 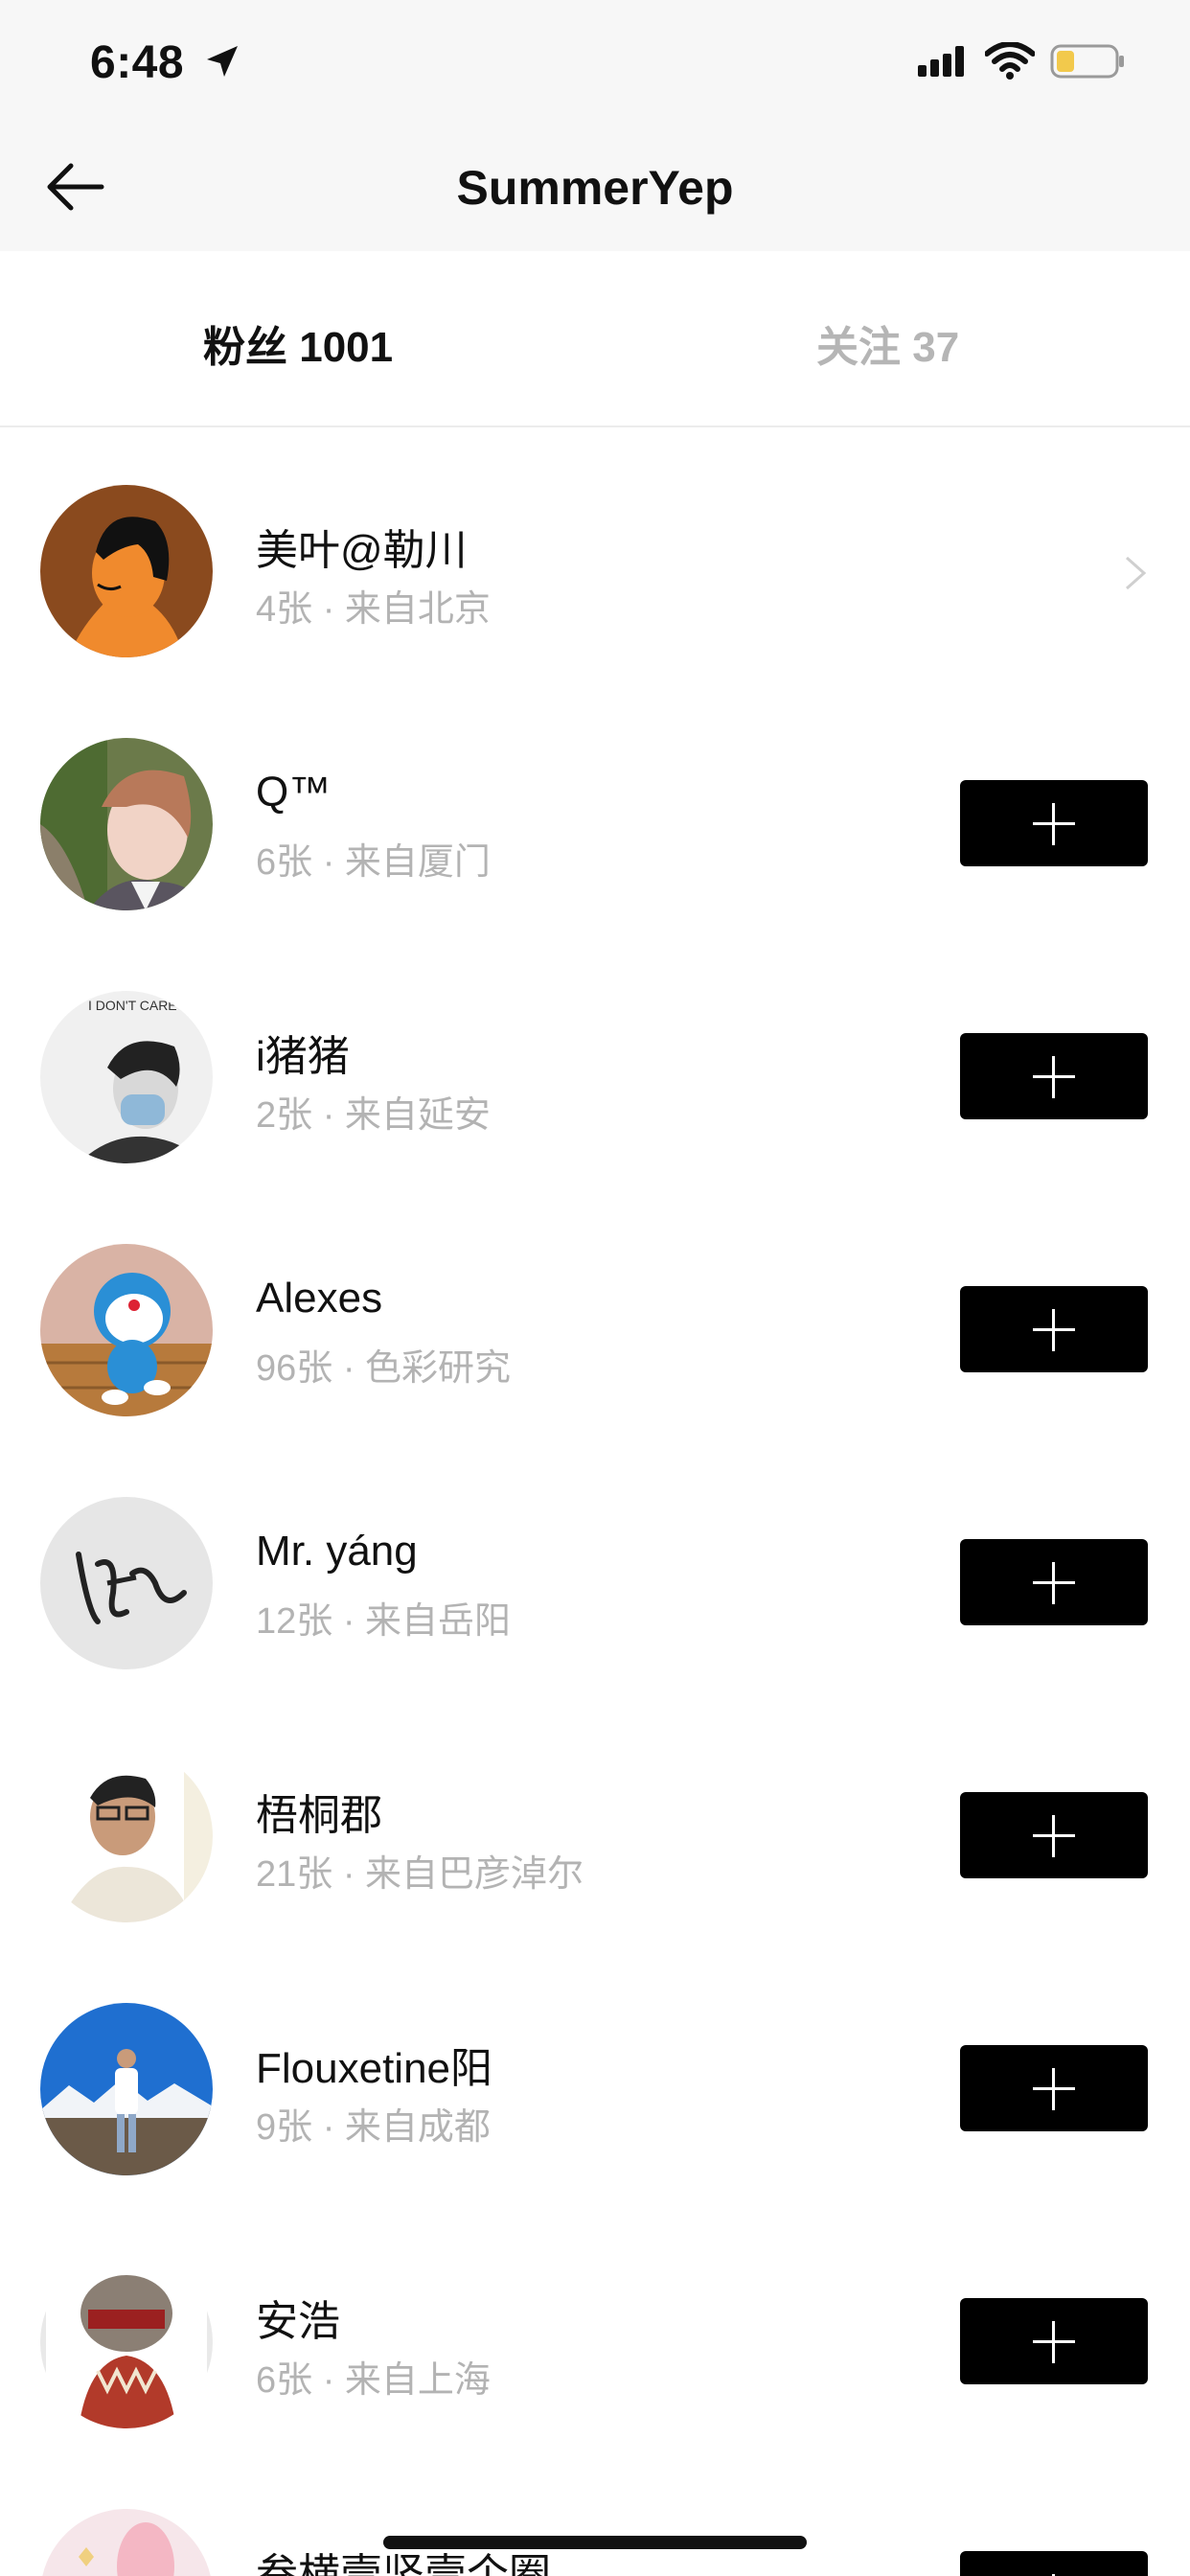 What do you see at coordinates (1135, 573) in the screenshot?
I see `chevron-right-icon` at bounding box center [1135, 573].